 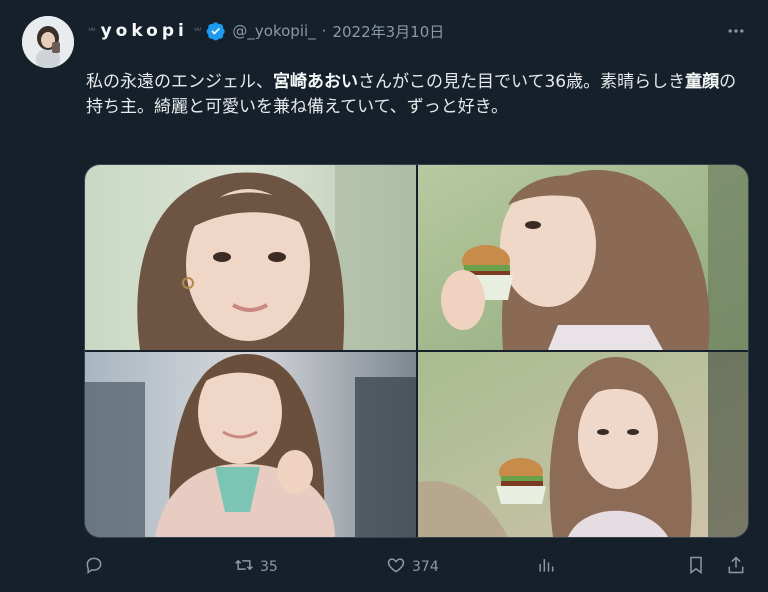 What do you see at coordinates (546, 567) in the screenshot?
I see `views-icon` at bounding box center [546, 567].